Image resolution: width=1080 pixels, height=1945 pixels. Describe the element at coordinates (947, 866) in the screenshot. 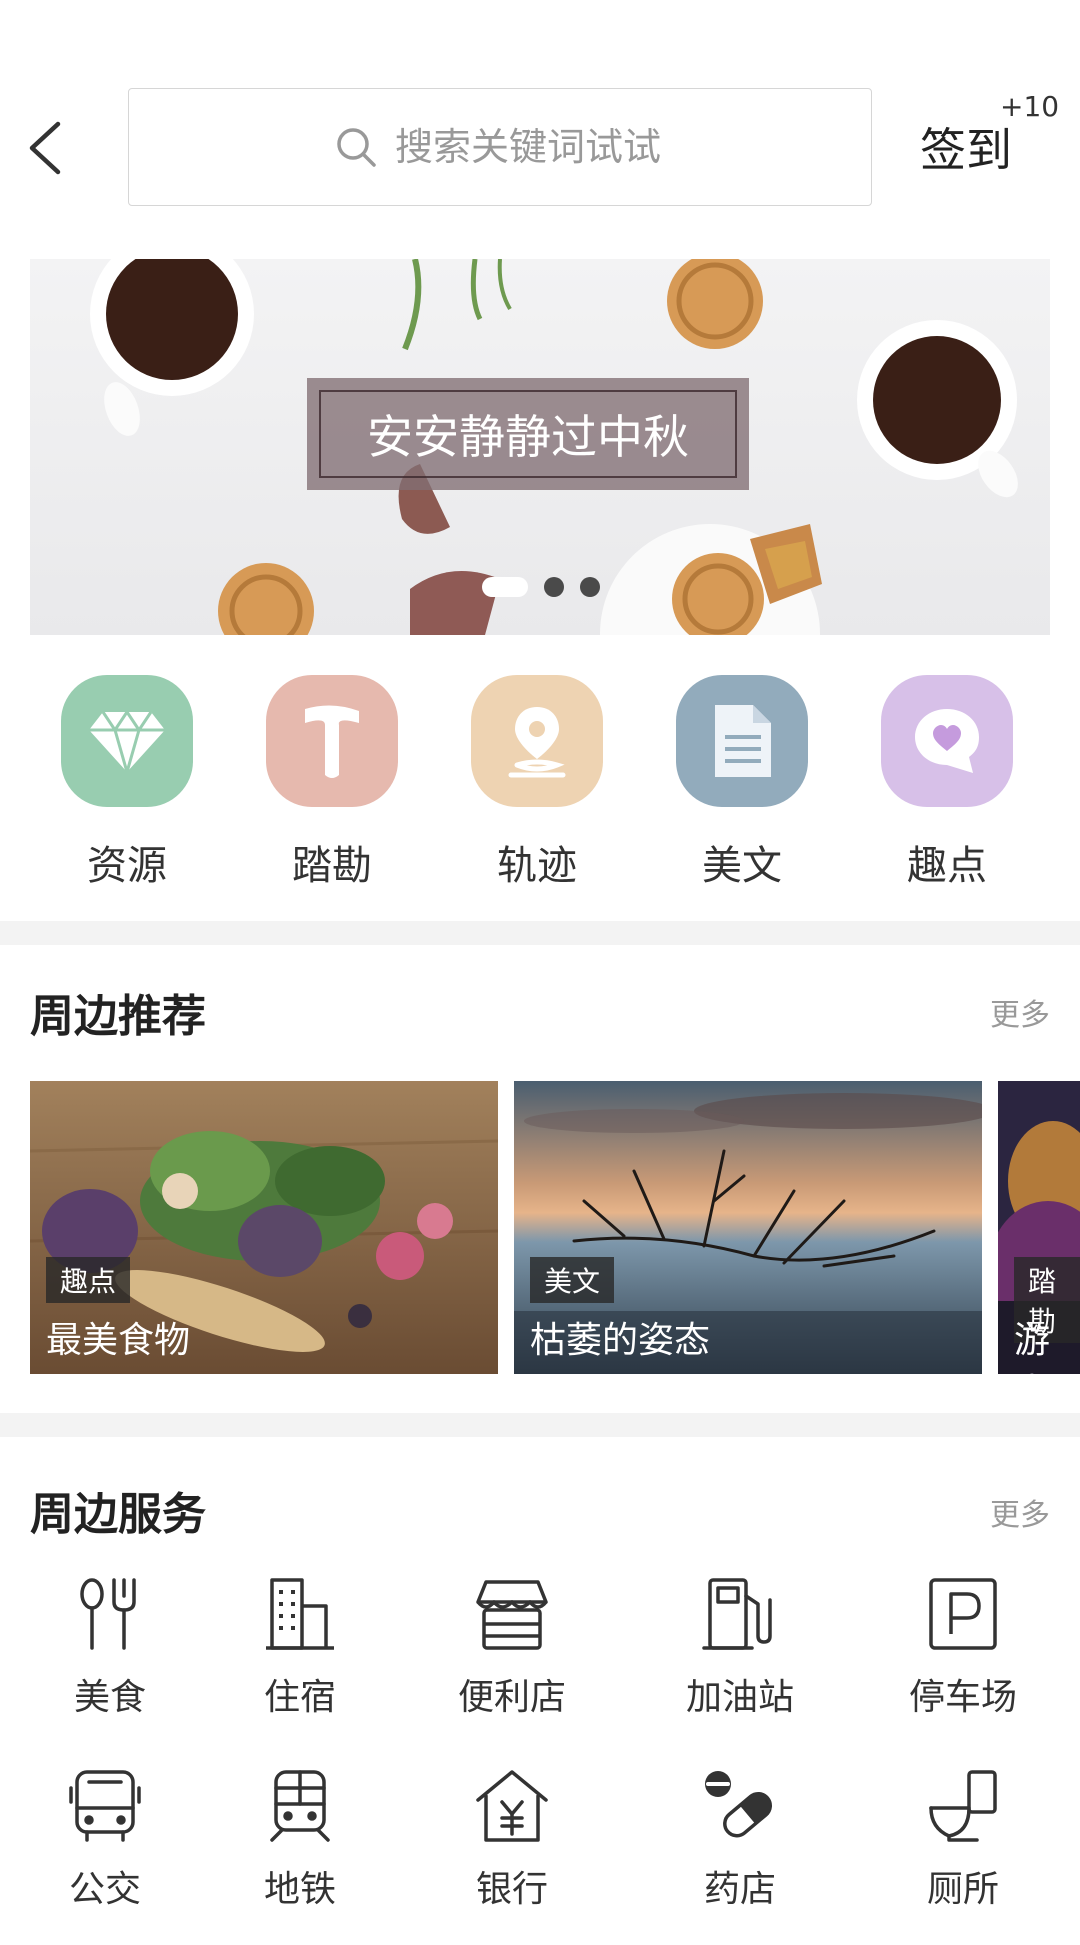

I see `category-label: 趣点` at that location.